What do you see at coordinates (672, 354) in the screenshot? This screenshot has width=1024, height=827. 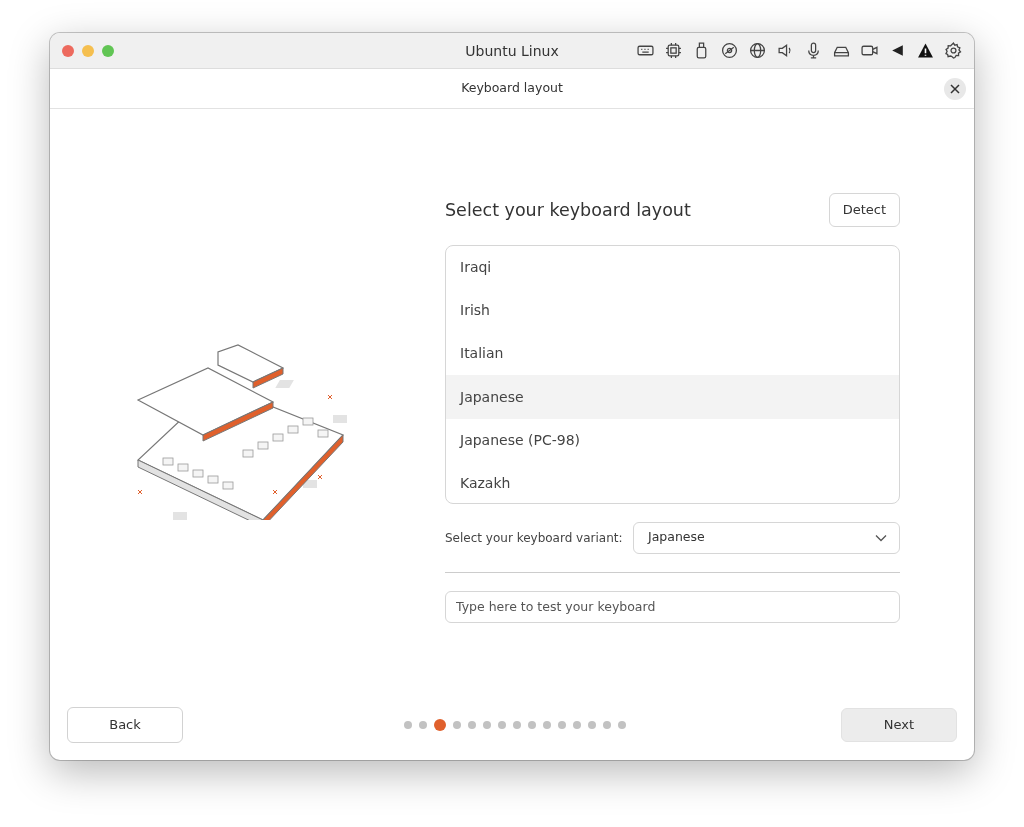 I see `layout-list-item: Italian` at bounding box center [672, 354].